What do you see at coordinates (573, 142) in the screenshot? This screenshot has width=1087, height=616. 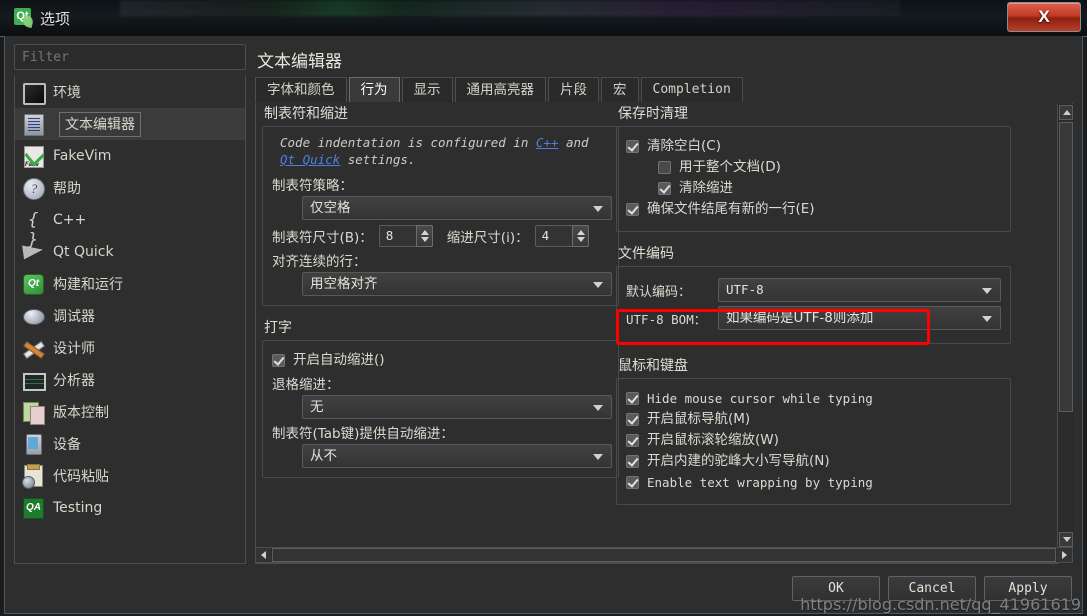 I see `note-middle: and` at bounding box center [573, 142].